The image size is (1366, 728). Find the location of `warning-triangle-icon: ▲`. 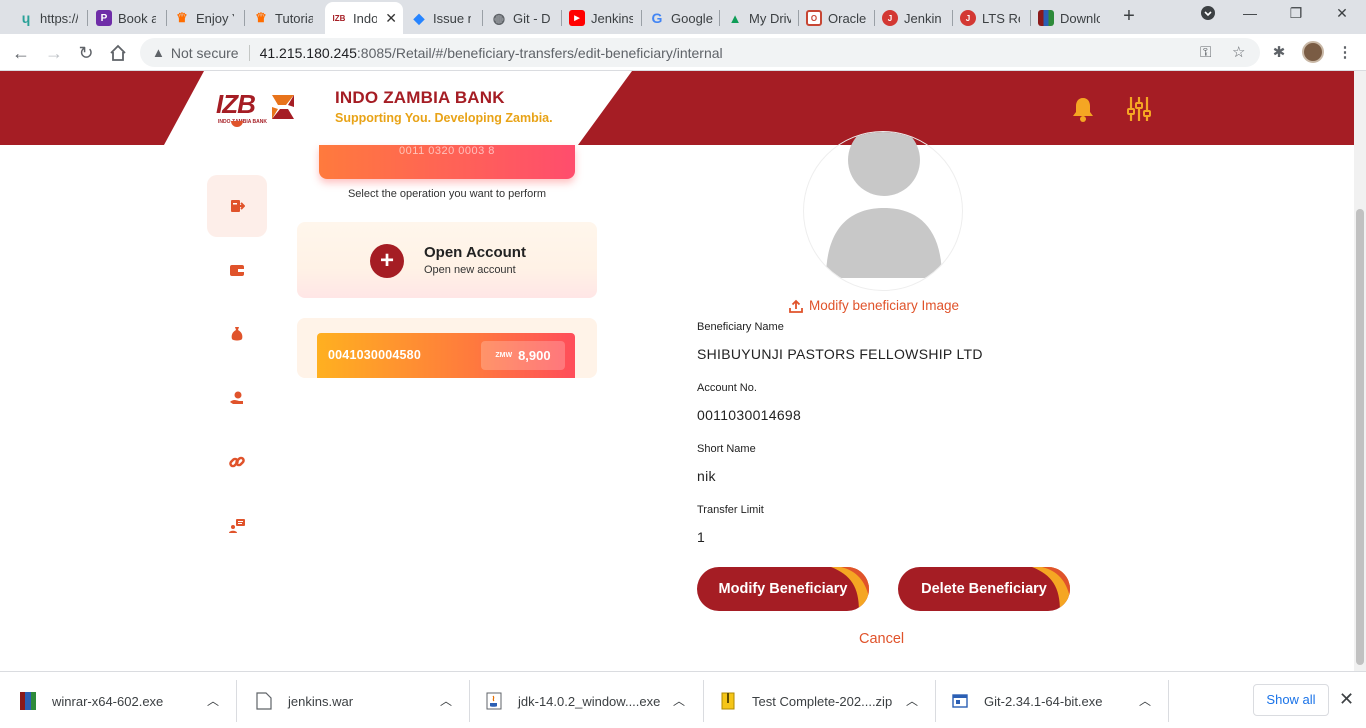

warning-triangle-icon: ▲ is located at coordinates (158, 52).